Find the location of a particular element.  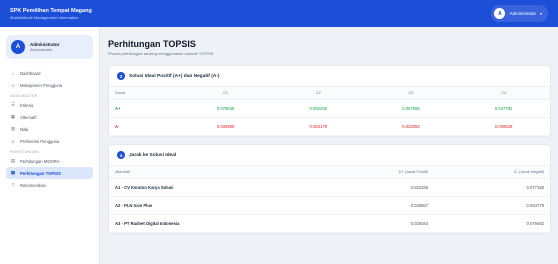

step-badge: 3 is located at coordinates (121, 76).